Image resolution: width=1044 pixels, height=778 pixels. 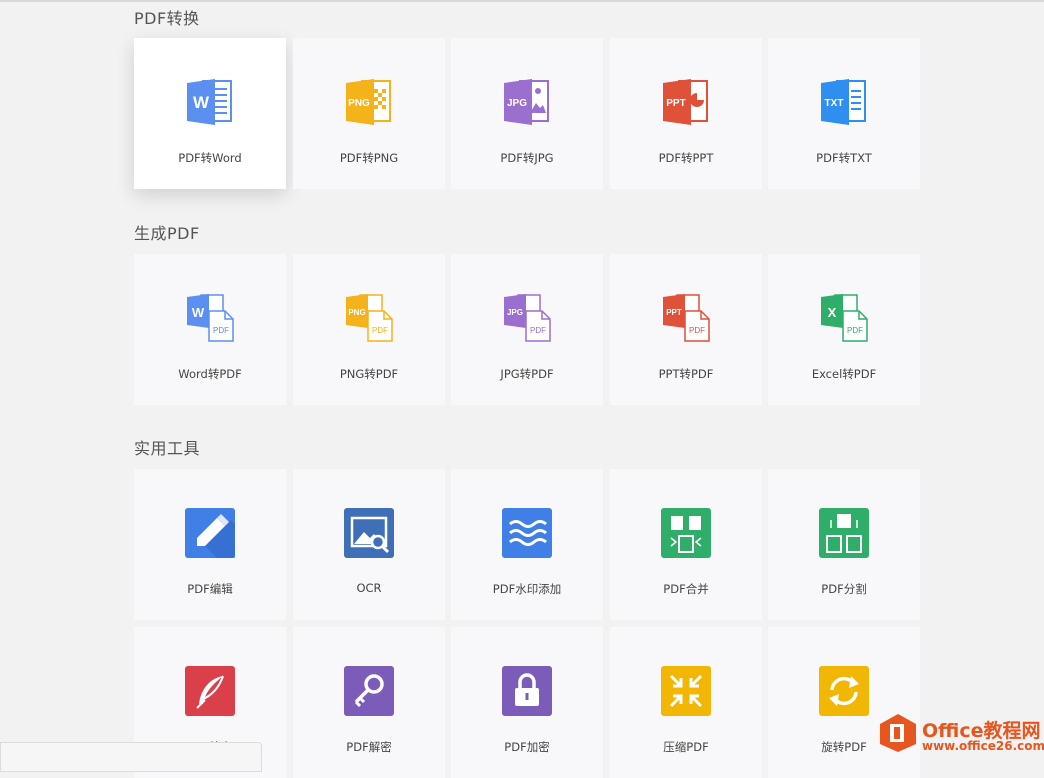 What do you see at coordinates (167, 18) in the screenshot?
I see `section-title-pdf-convert: PDF转换` at bounding box center [167, 18].